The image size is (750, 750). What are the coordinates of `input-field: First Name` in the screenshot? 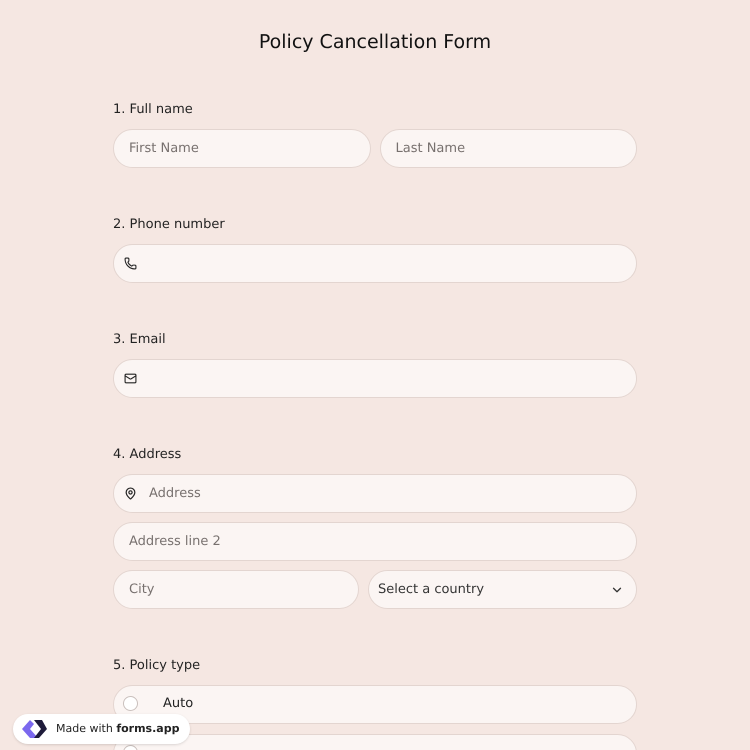 It's located at (241, 148).